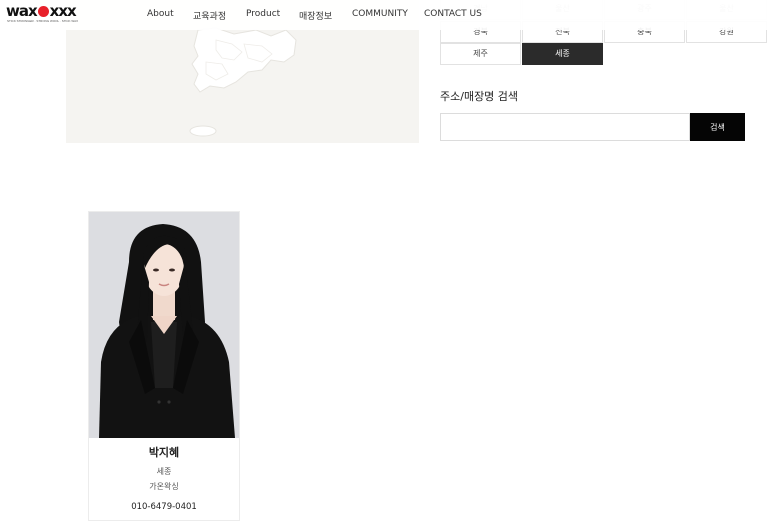  I want to click on store-card: 박지혜 세종 가온왁싱 010-6479-0401, so click(164, 366).